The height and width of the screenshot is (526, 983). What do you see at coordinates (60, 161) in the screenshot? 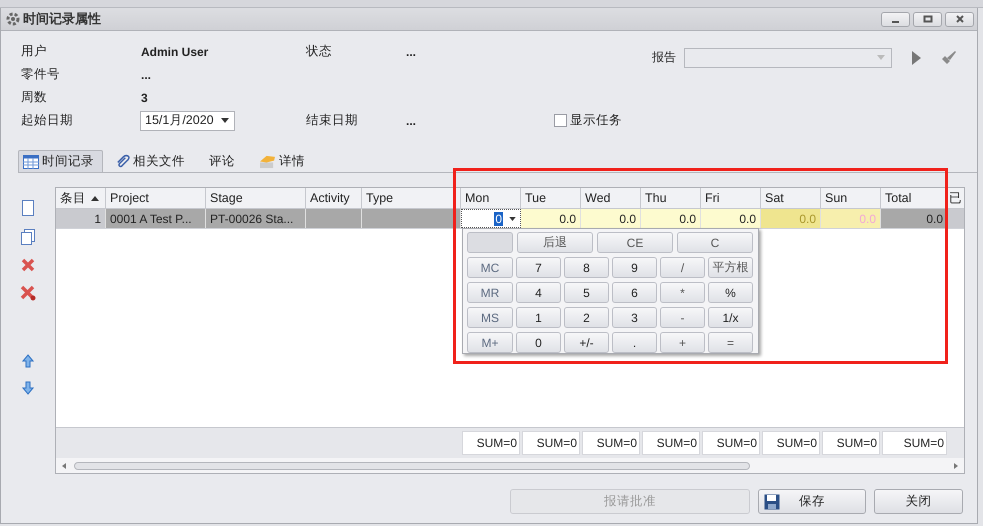
I see `tab: 时间记录` at bounding box center [60, 161].